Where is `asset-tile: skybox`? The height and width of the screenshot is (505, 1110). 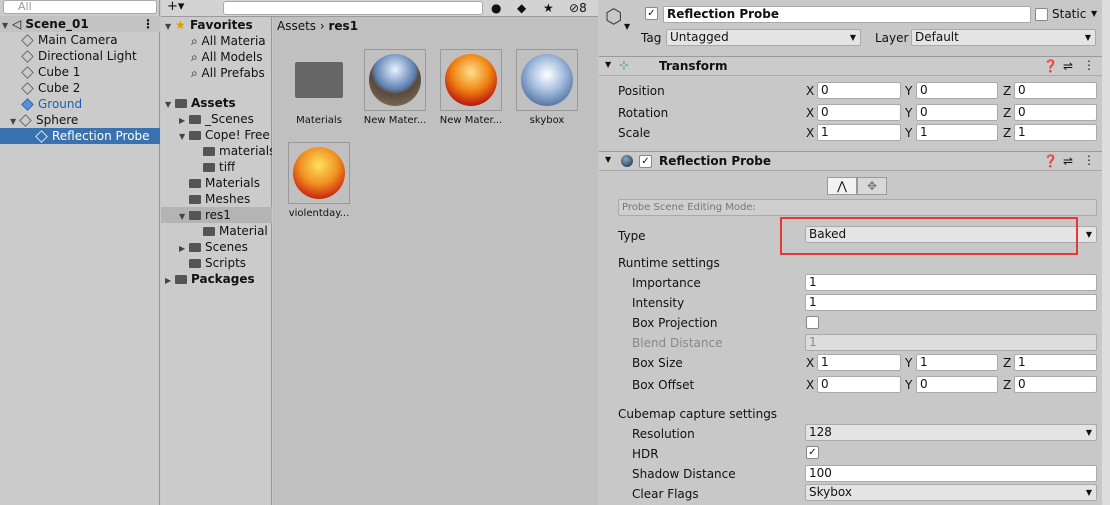 asset-tile: skybox is located at coordinates (547, 87).